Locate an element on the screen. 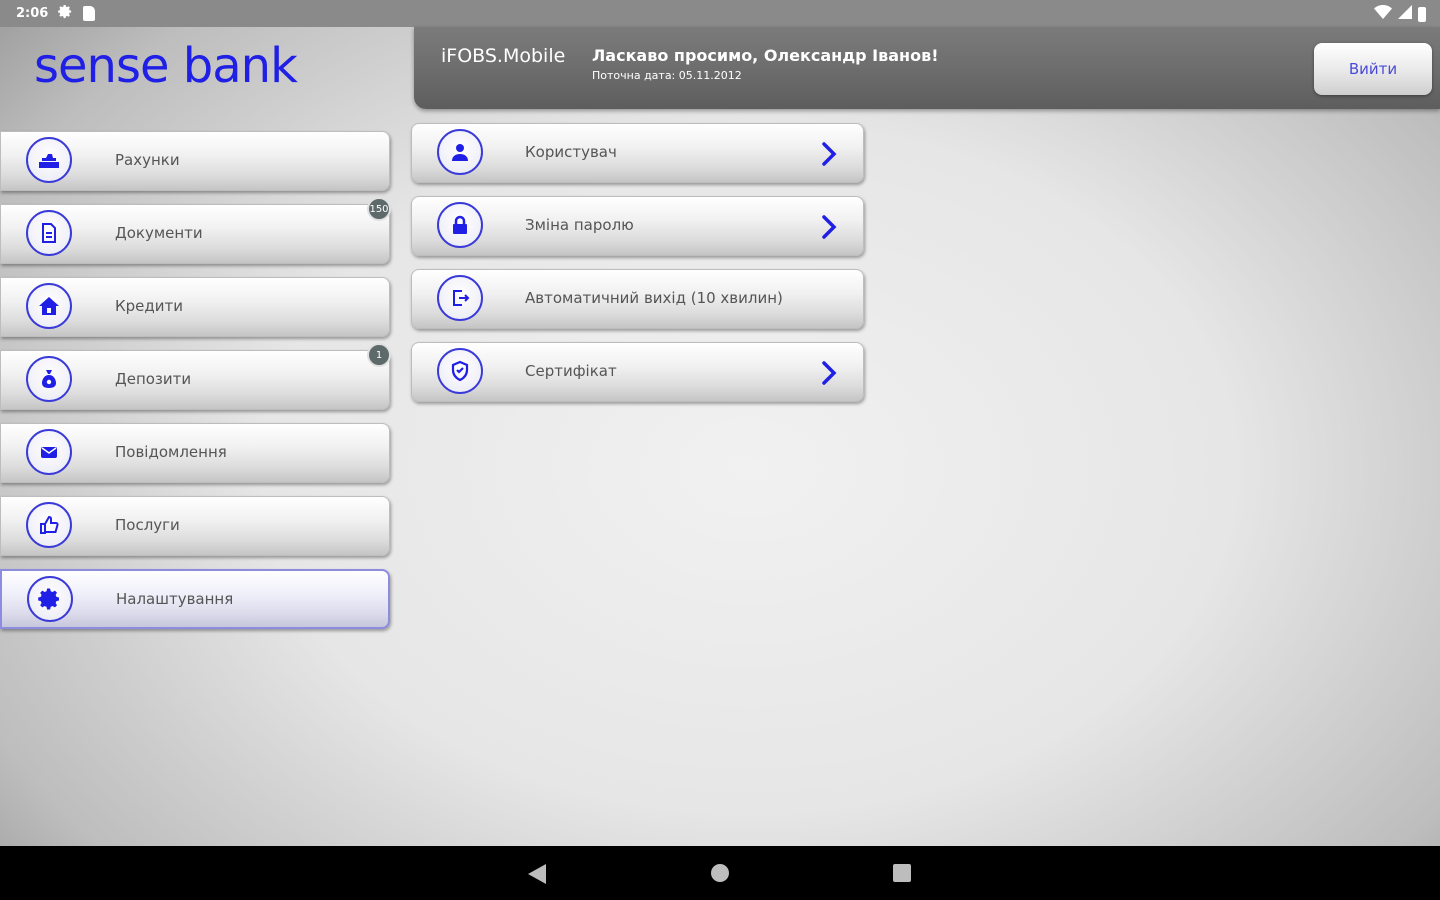 Image resolution: width=1440 pixels, height=900 pixels. sidebar-item-documents: Документи is located at coordinates (195, 234).